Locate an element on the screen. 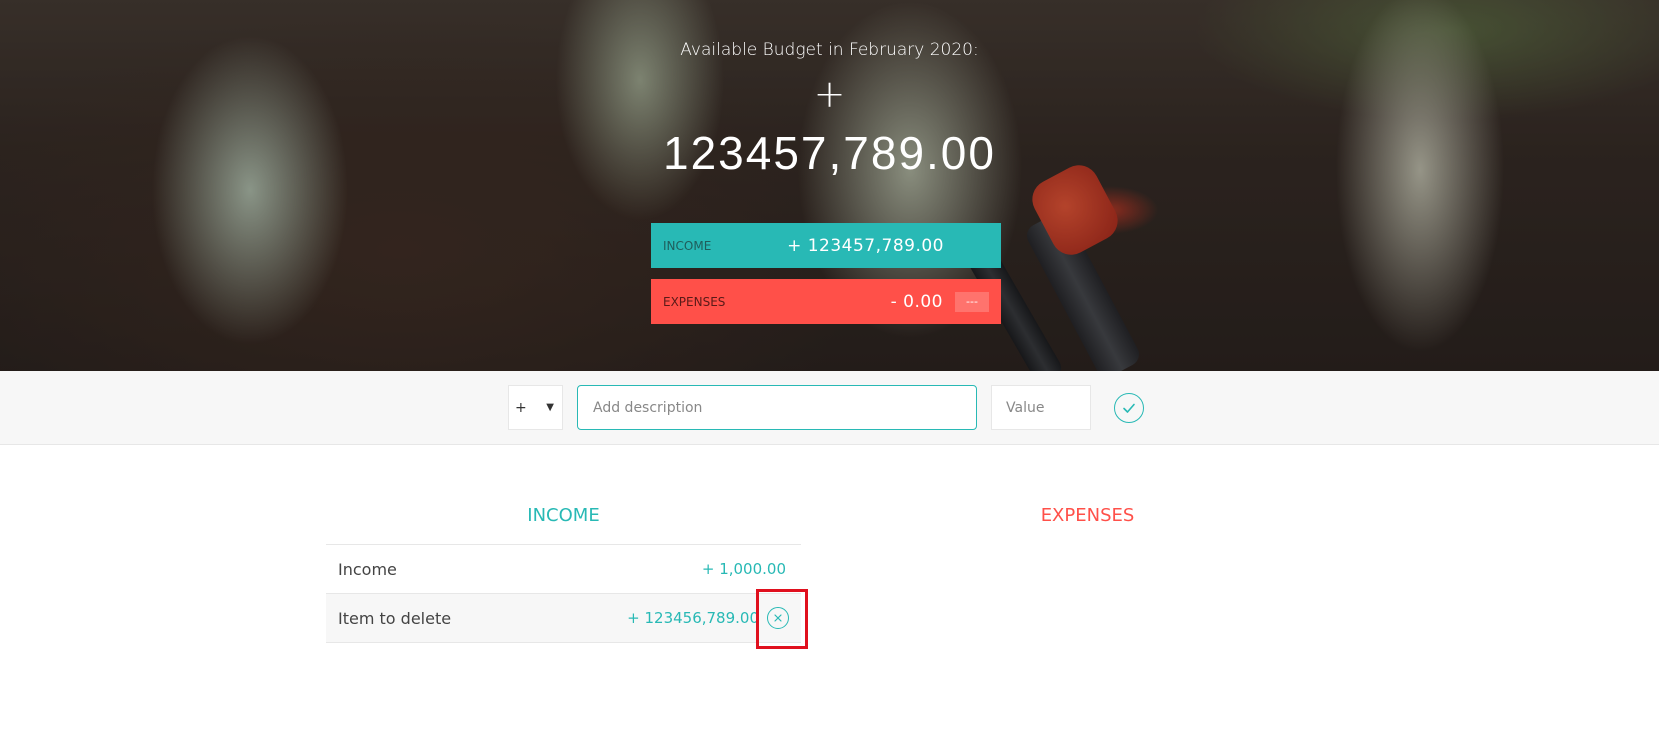  delete-item-button is located at coordinates (778, 618).